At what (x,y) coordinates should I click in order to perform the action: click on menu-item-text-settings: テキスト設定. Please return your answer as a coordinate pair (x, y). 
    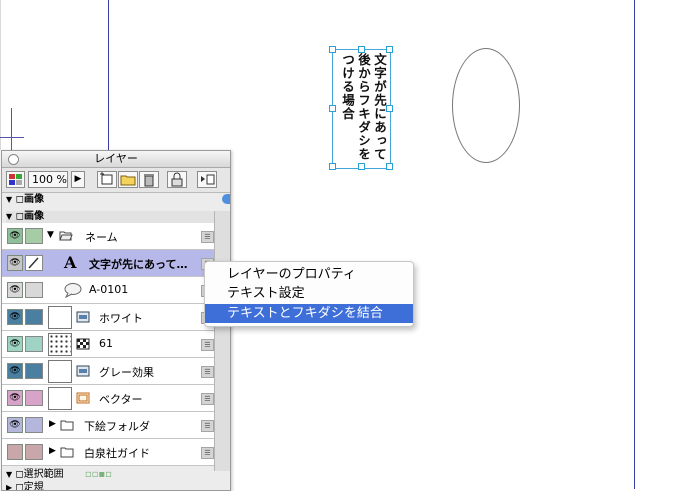
    Looking at the image, I should click on (309, 293).